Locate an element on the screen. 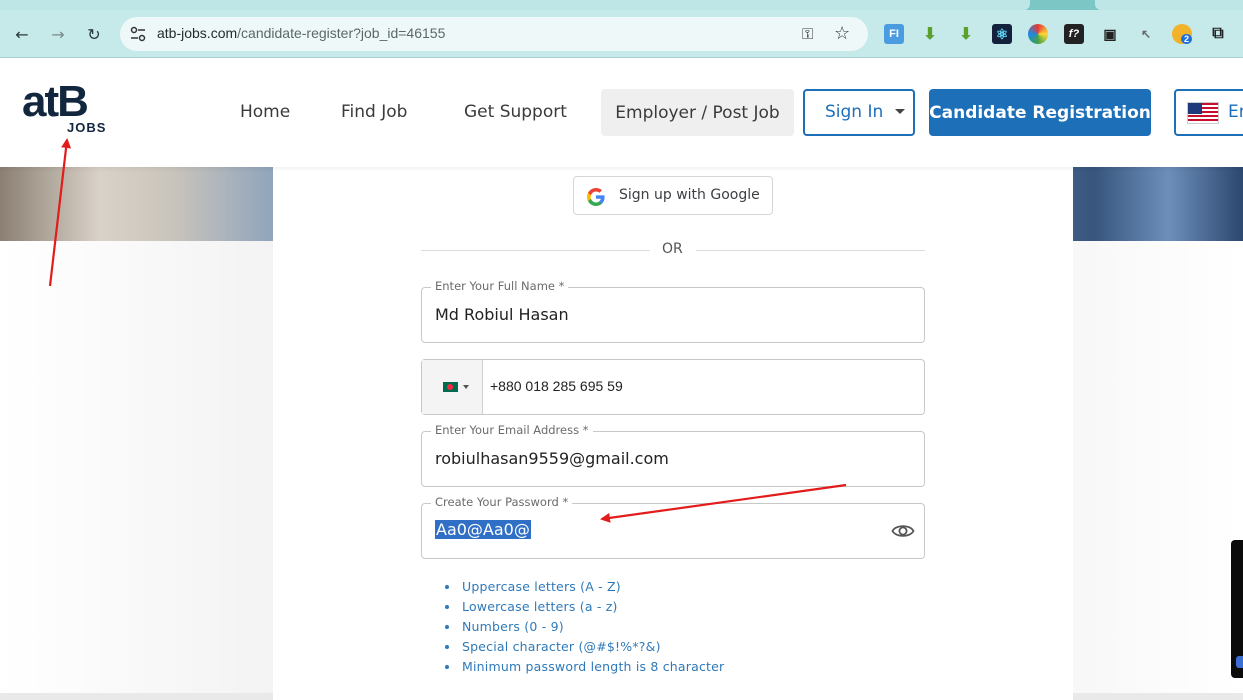  browser-tab-strip is located at coordinates (621, 5).